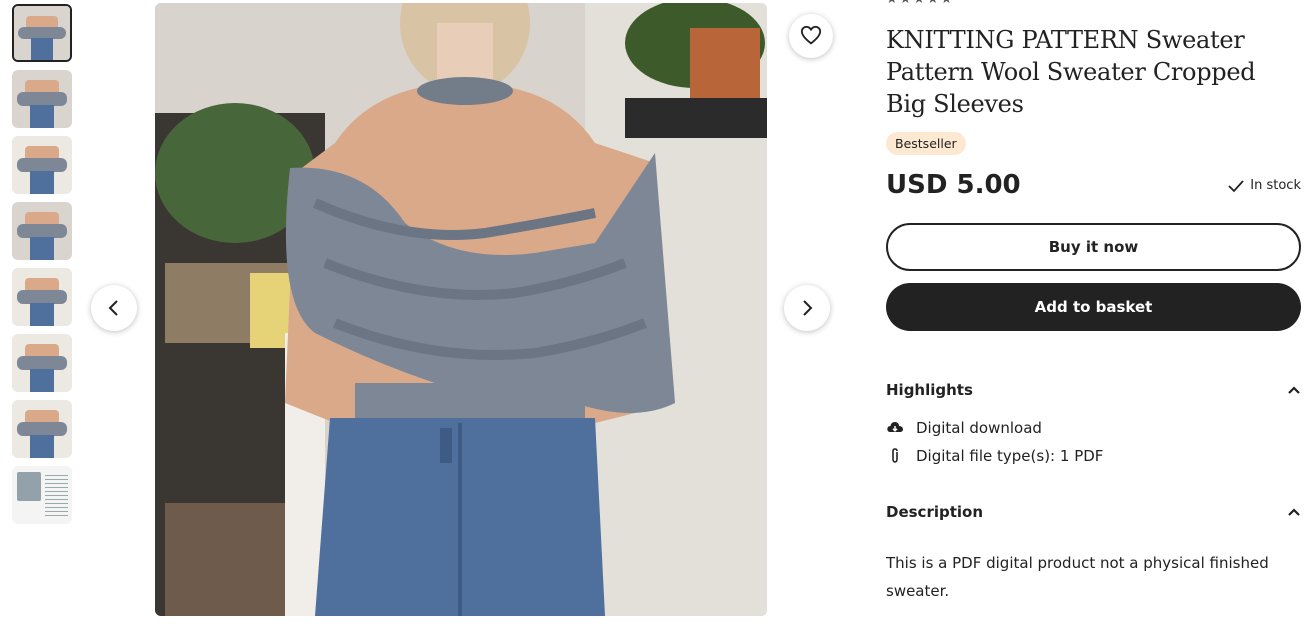 Image resolution: width=1311 pixels, height=629 pixels. I want to click on heart-icon, so click(811, 35).